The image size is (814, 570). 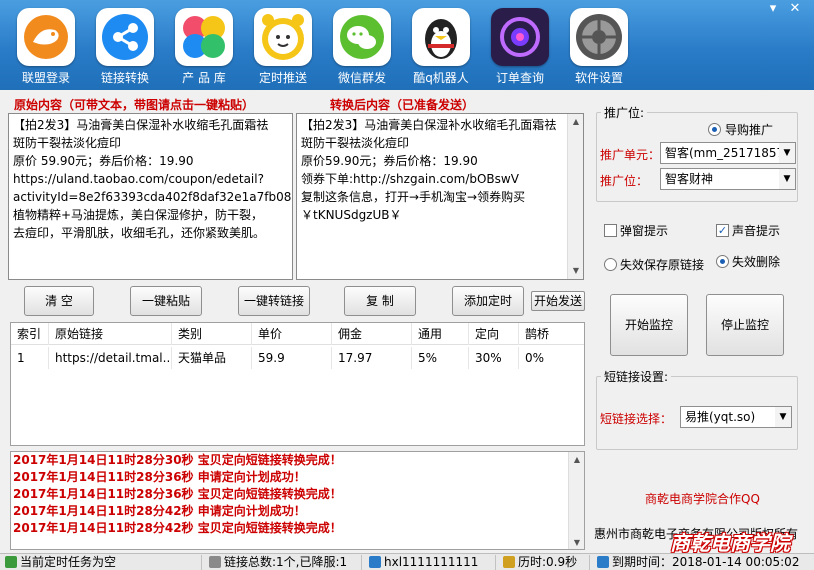 I want to click on column-header: 索引, so click(x=30, y=334).